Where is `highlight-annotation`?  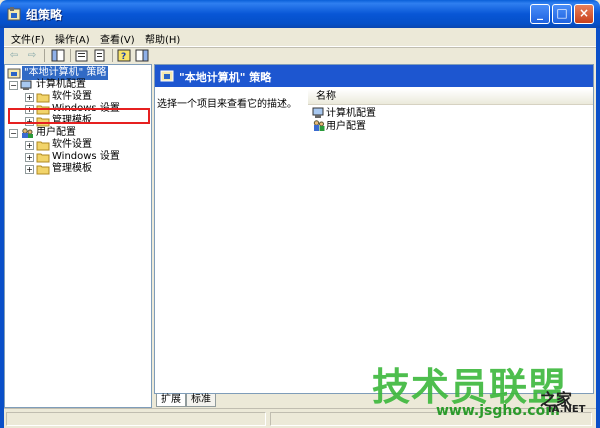
highlight-annotation is located at coordinates (79, 116).